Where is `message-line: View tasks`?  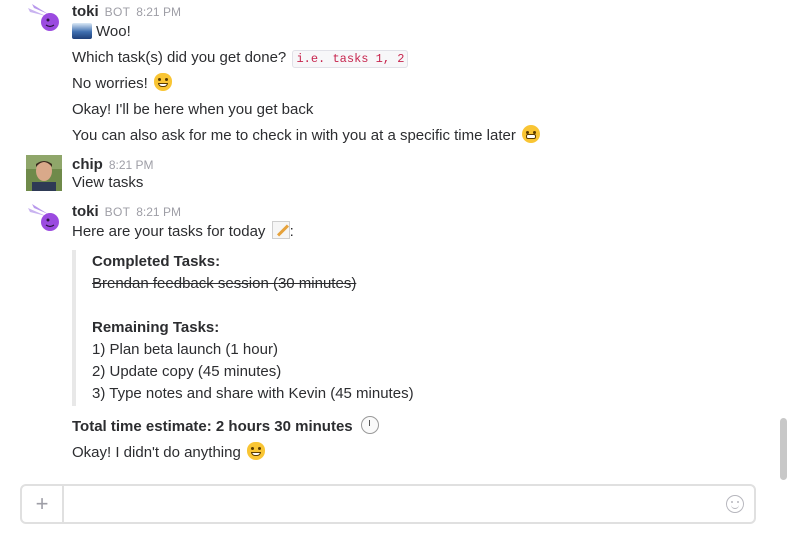
message-line: View tasks is located at coordinates (107, 183).